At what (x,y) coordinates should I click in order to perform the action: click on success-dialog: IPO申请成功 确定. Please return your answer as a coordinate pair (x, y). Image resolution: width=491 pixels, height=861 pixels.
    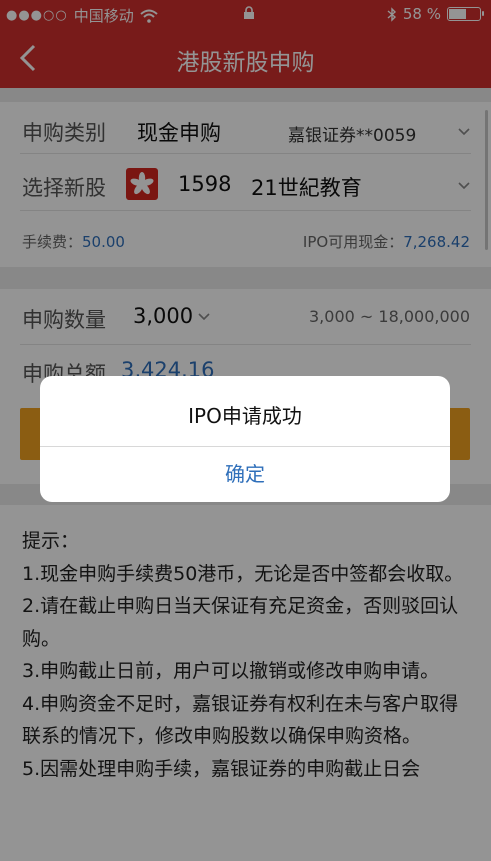
    Looking at the image, I should click on (245, 439).